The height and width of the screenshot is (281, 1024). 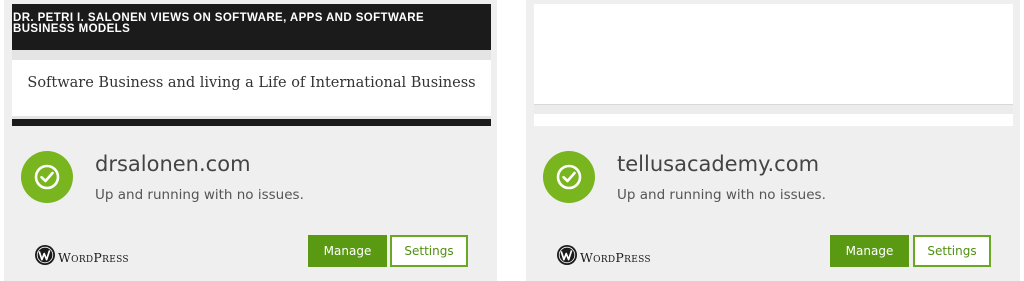 What do you see at coordinates (251, 122) in the screenshot?
I see `preview-footer-bar` at bounding box center [251, 122].